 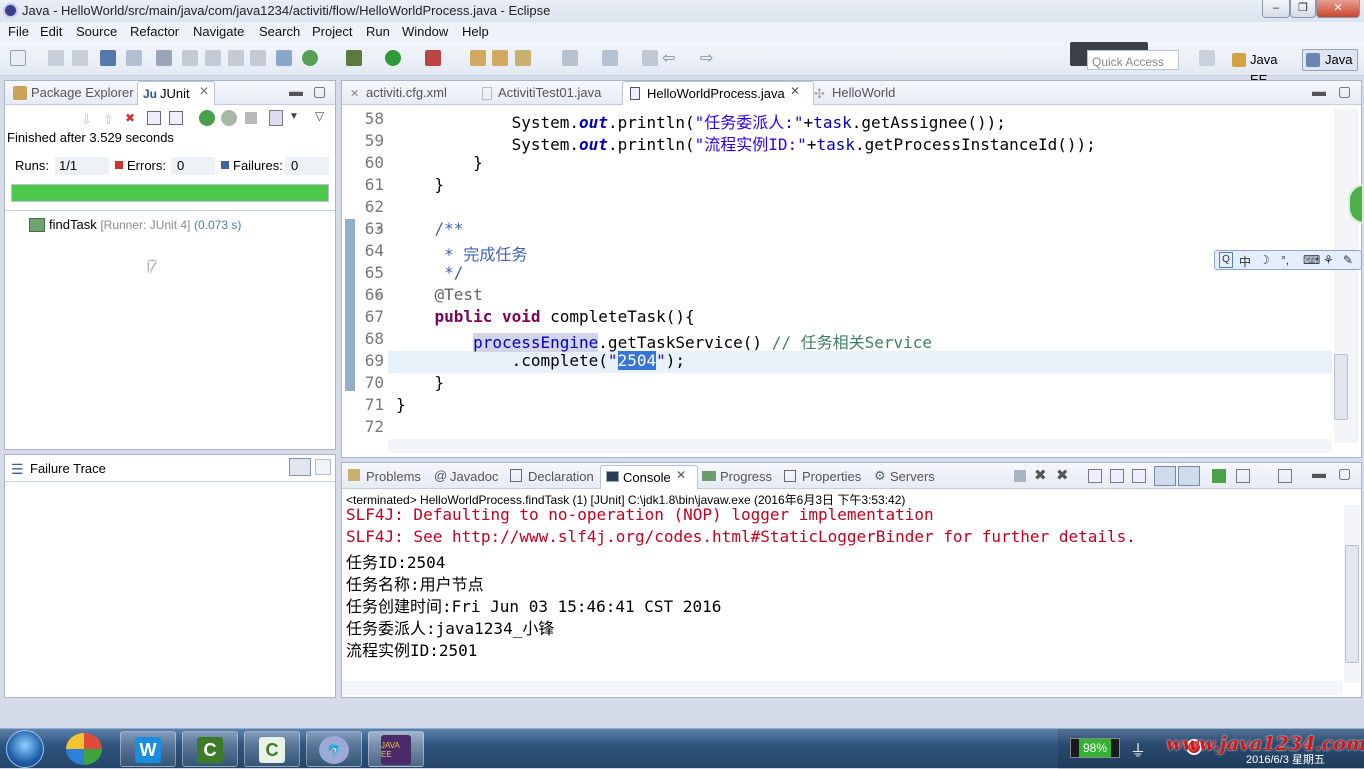 What do you see at coordinates (393, 477) in the screenshot?
I see `tab-problems: Problems` at bounding box center [393, 477].